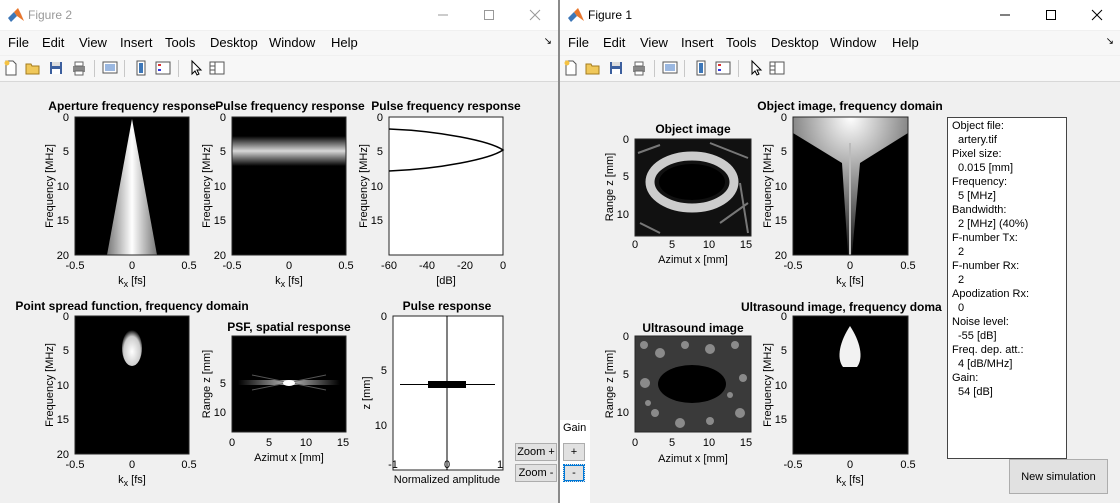 The height and width of the screenshot is (503, 1120). Describe the element at coordinates (961, 308) in the screenshot. I see `info-value: 0` at that location.